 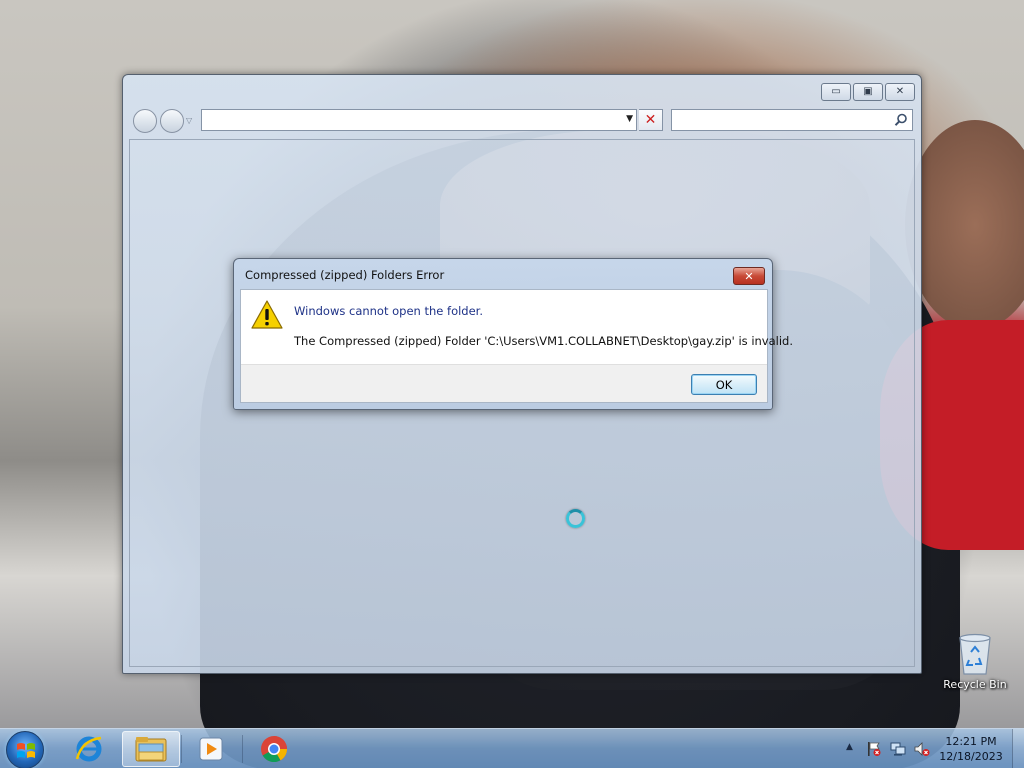 I want to click on network-icon, so click(x=898, y=749).